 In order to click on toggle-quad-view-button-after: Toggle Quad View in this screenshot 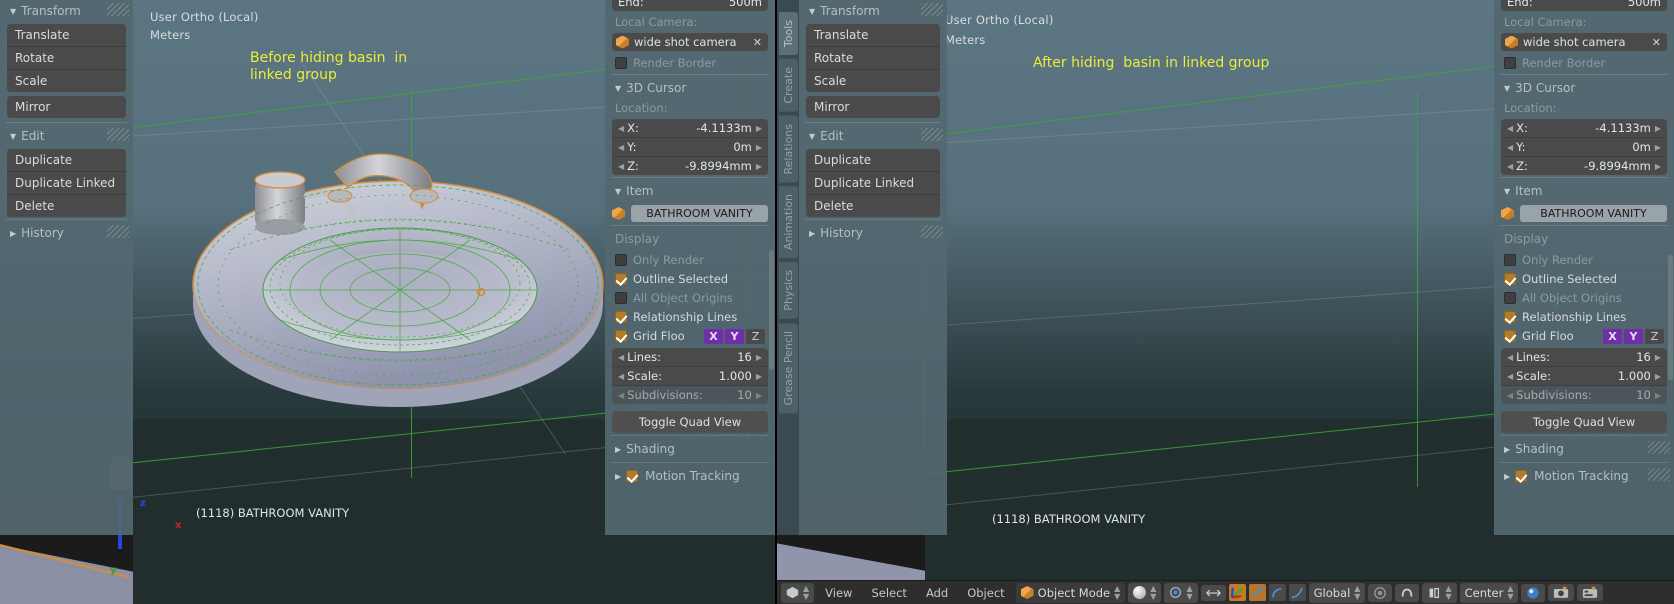, I will do `click(1584, 422)`.